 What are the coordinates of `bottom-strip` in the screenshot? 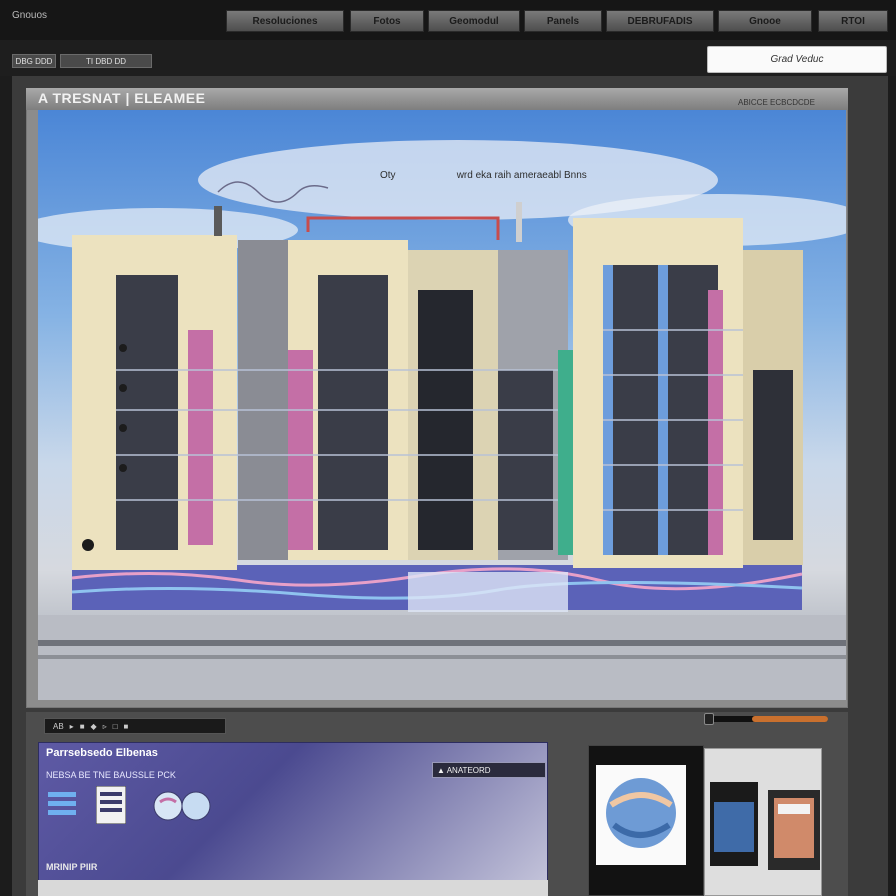 It's located at (293, 888).